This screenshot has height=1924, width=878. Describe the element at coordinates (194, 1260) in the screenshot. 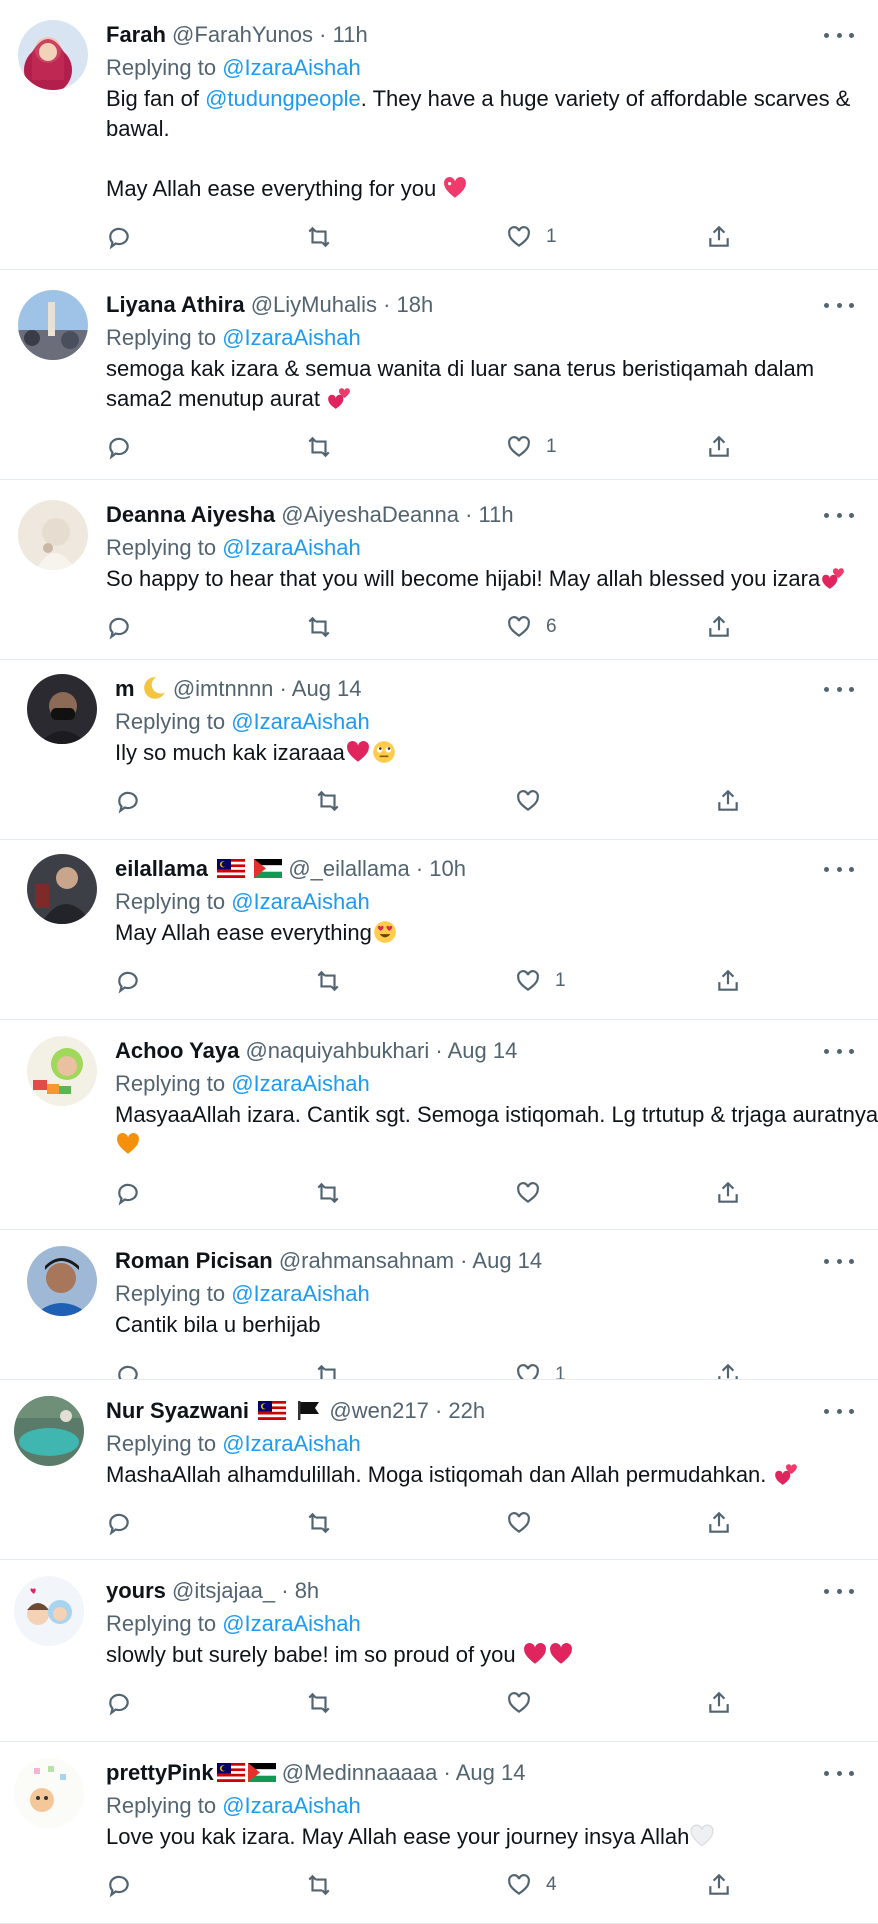

I see `author-name: Roman Picisan` at that location.